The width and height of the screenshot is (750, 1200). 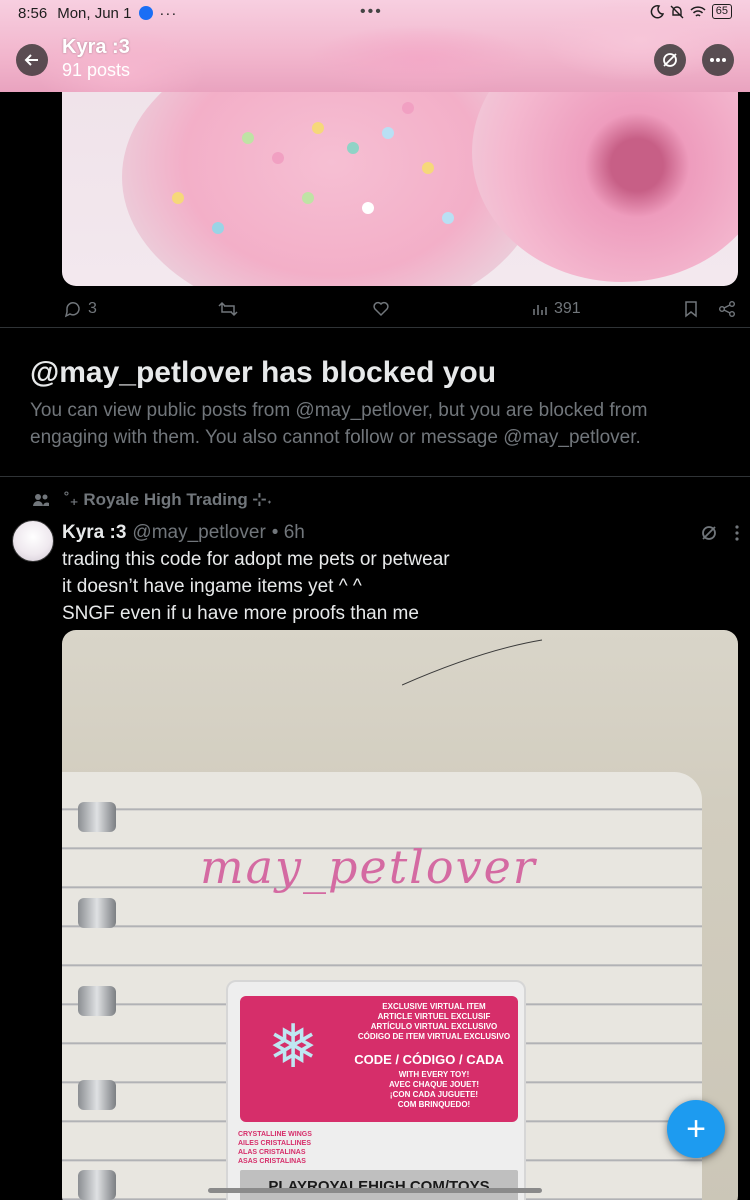 I want to click on more-horizontal-icon, so click(x=718, y=60).